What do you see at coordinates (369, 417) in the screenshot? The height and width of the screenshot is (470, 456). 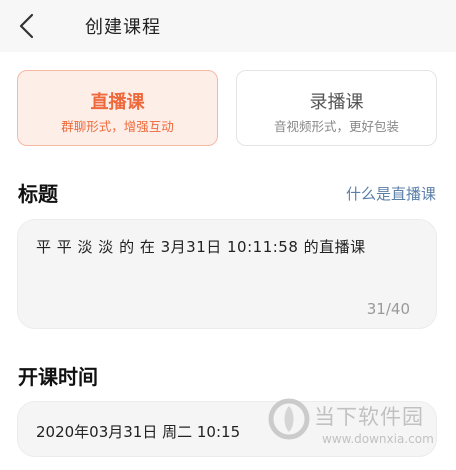 I see `watermark-name: 当下软件园` at bounding box center [369, 417].